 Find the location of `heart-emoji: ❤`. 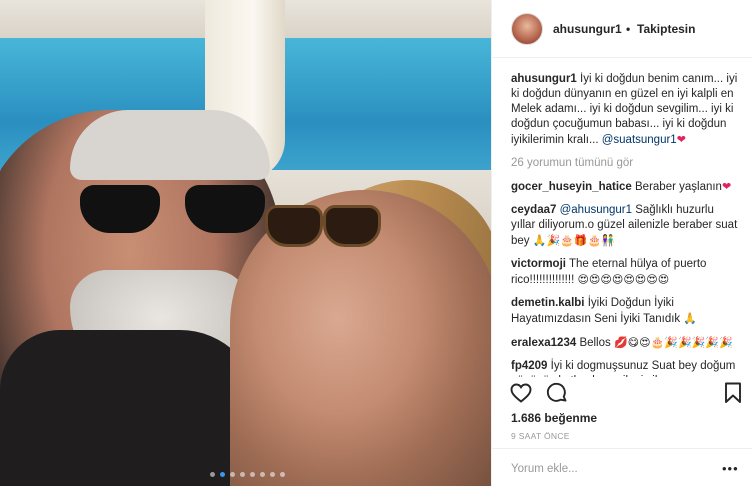

heart-emoji: ❤ is located at coordinates (681, 139).